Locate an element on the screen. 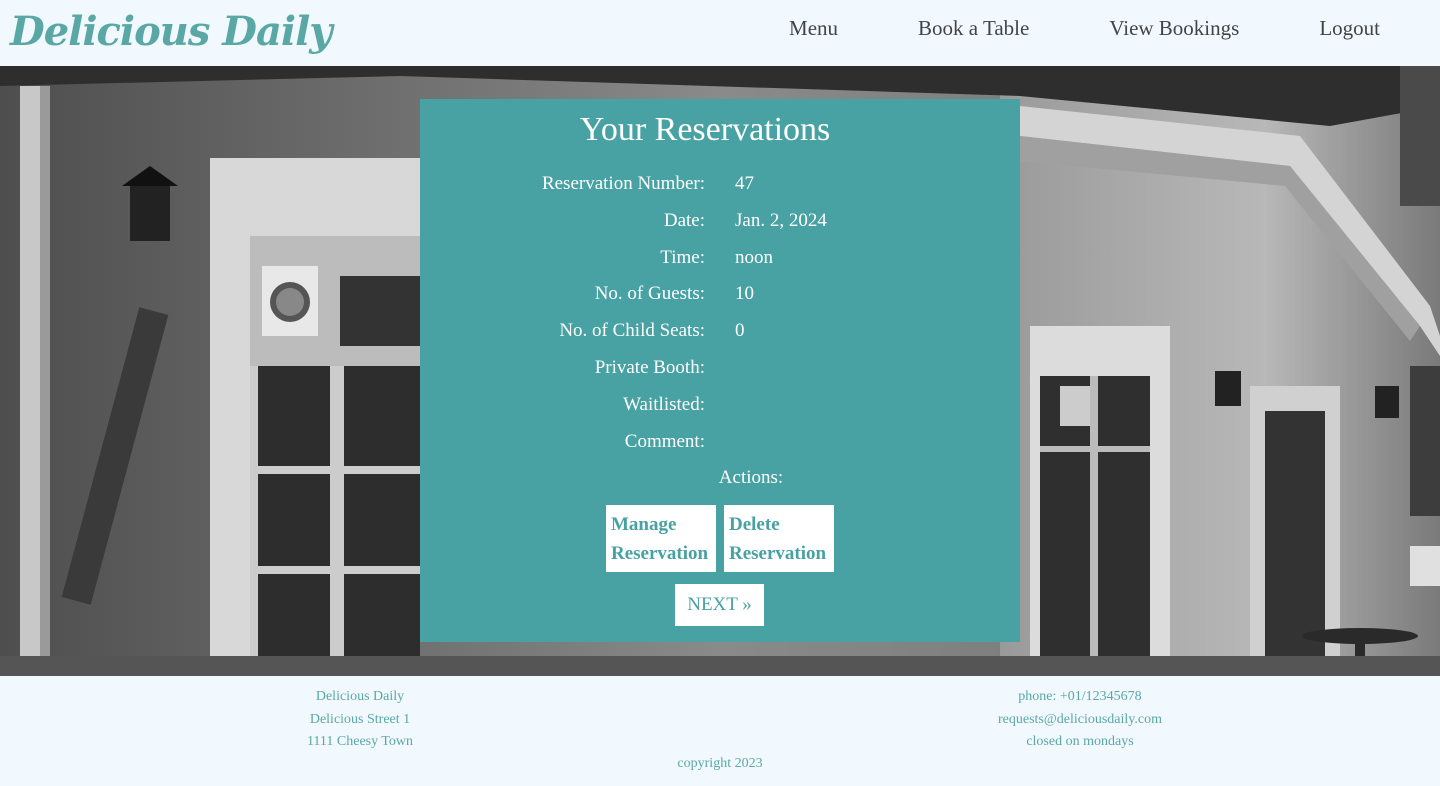  private-booth-row: Private Booth: is located at coordinates (720, 368).